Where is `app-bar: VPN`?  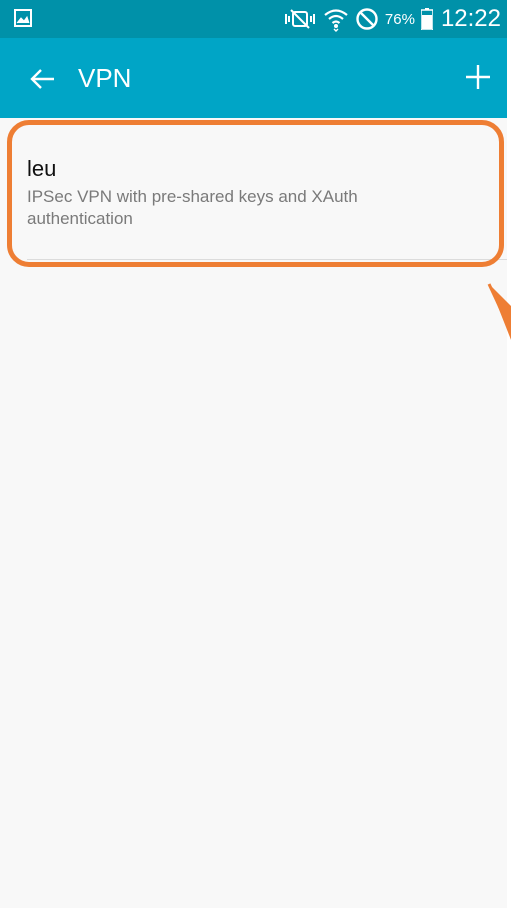 app-bar: VPN is located at coordinates (253, 78).